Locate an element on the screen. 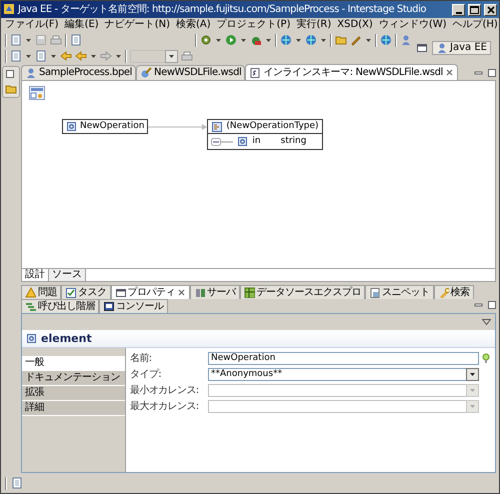 The image size is (500, 494). view-tab: スニペット is located at coordinates (399, 292).